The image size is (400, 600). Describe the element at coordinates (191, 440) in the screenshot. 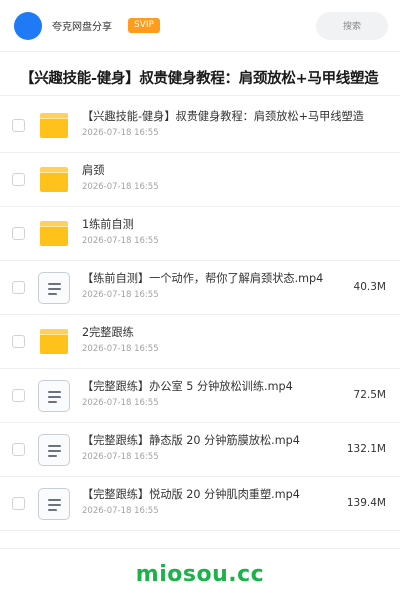

I see `file-name: 【完整跟练】静态版 20 分钟筋膜放松.mp4` at that location.